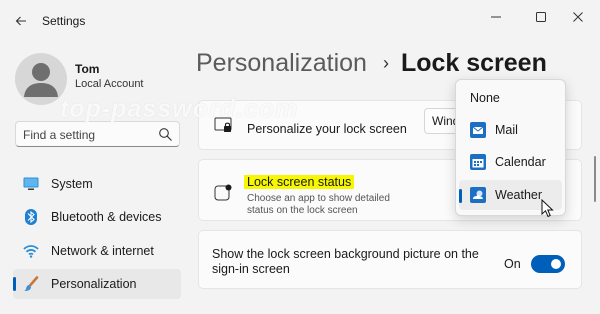  I want to click on calendar-icon, so click(478, 162).